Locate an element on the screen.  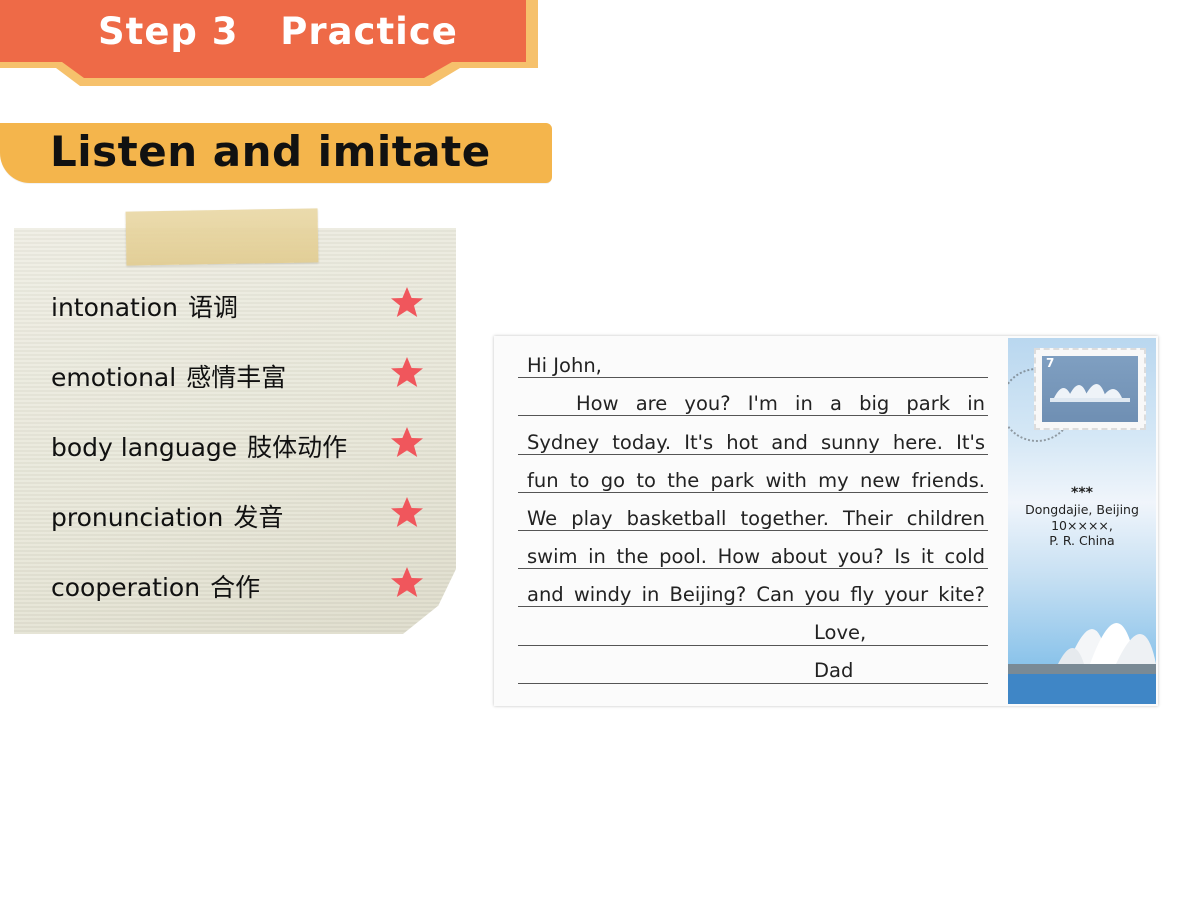
note-item-zh: 语调 is located at coordinates (212, 307).